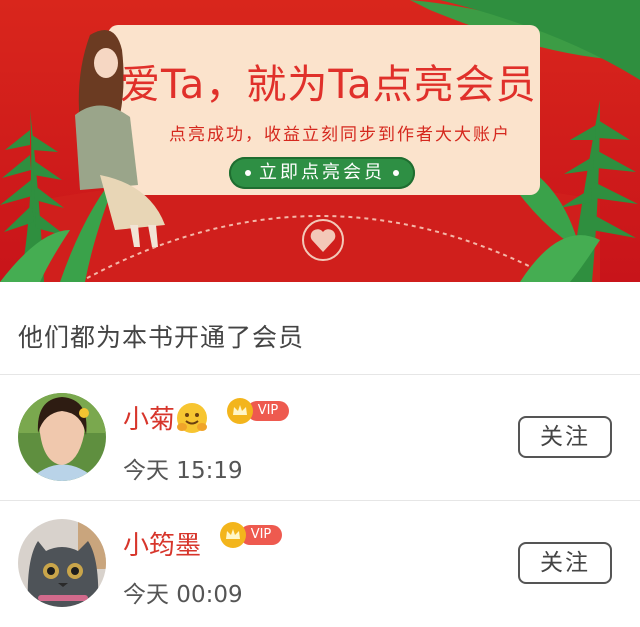 The height and width of the screenshot is (627, 640). What do you see at coordinates (162, 543) in the screenshot?
I see `member-name: 小筠墨` at bounding box center [162, 543].